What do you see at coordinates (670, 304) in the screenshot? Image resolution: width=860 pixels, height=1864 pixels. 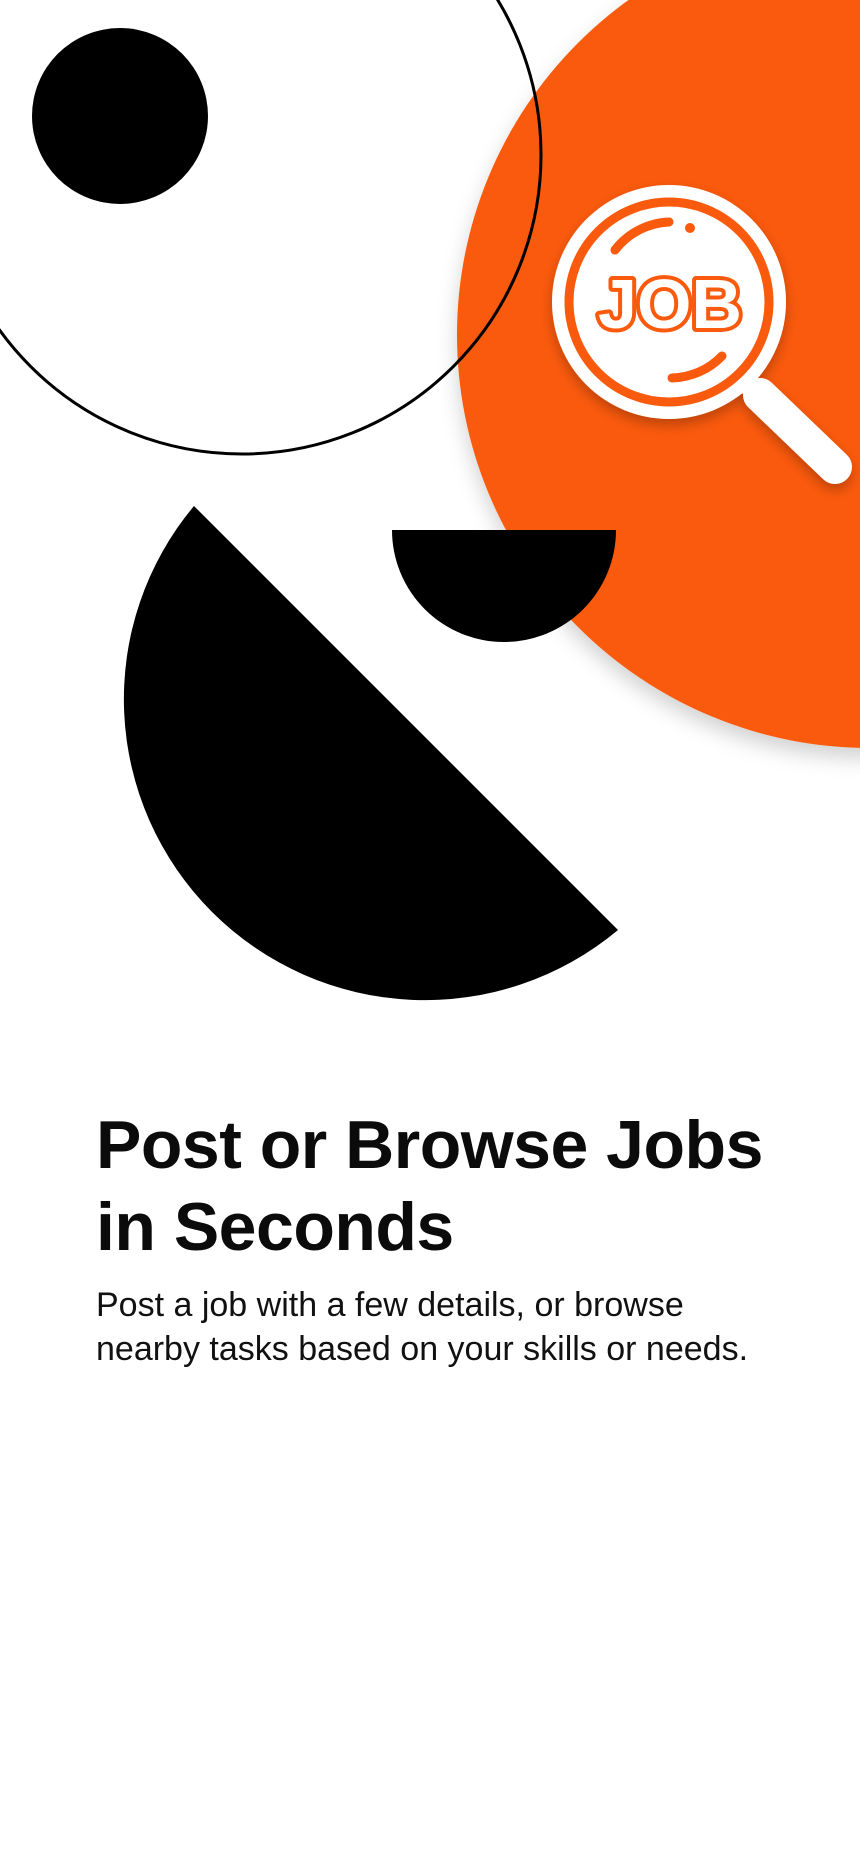 I see `job-badge-text: JOB` at bounding box center [670, 304].